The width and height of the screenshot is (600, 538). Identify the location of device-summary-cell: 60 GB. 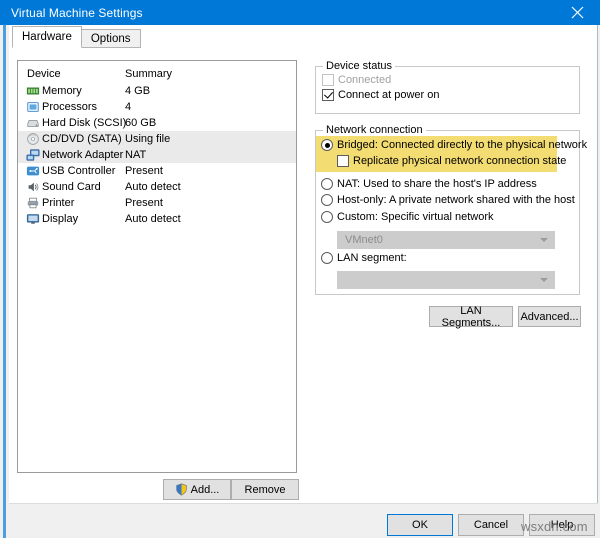
(141, 123).